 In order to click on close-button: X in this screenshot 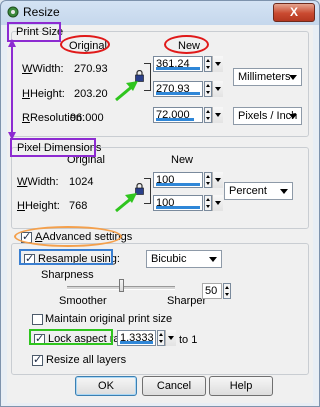, I will do `click(294, 12)`.